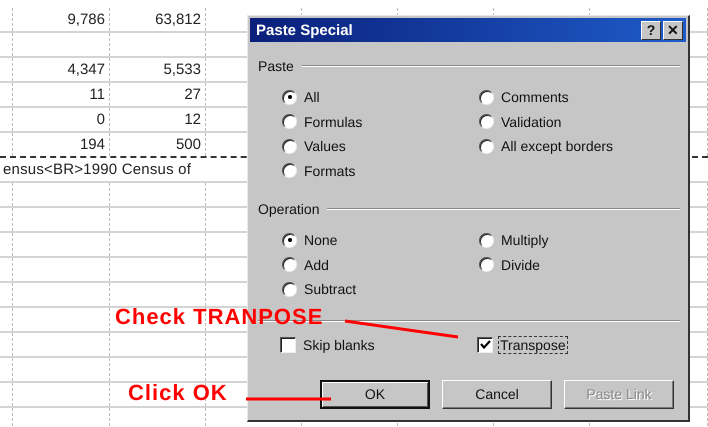 The width and height of the screenshot is (708, 427). Describe the element at coordinates (61, 144) in the screenshot. I see `table-cell: 194` at that location.